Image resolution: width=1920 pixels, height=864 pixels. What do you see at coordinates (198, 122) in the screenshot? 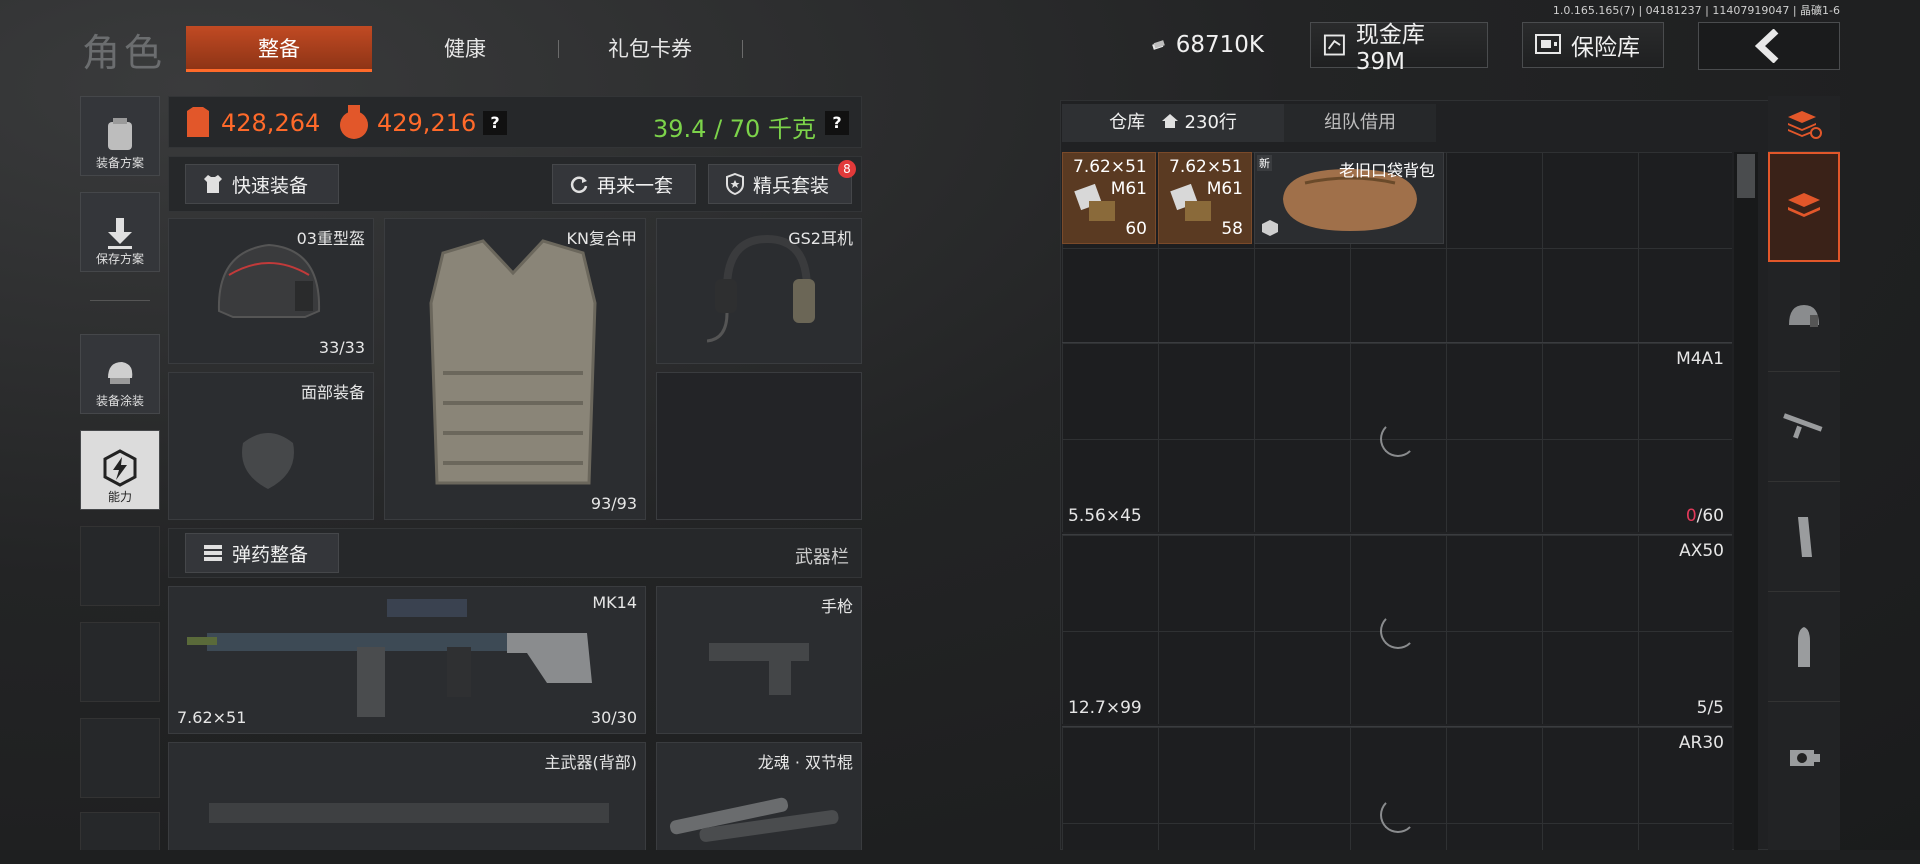
I see `armor-value-icon` at bounding box center [198, 122].